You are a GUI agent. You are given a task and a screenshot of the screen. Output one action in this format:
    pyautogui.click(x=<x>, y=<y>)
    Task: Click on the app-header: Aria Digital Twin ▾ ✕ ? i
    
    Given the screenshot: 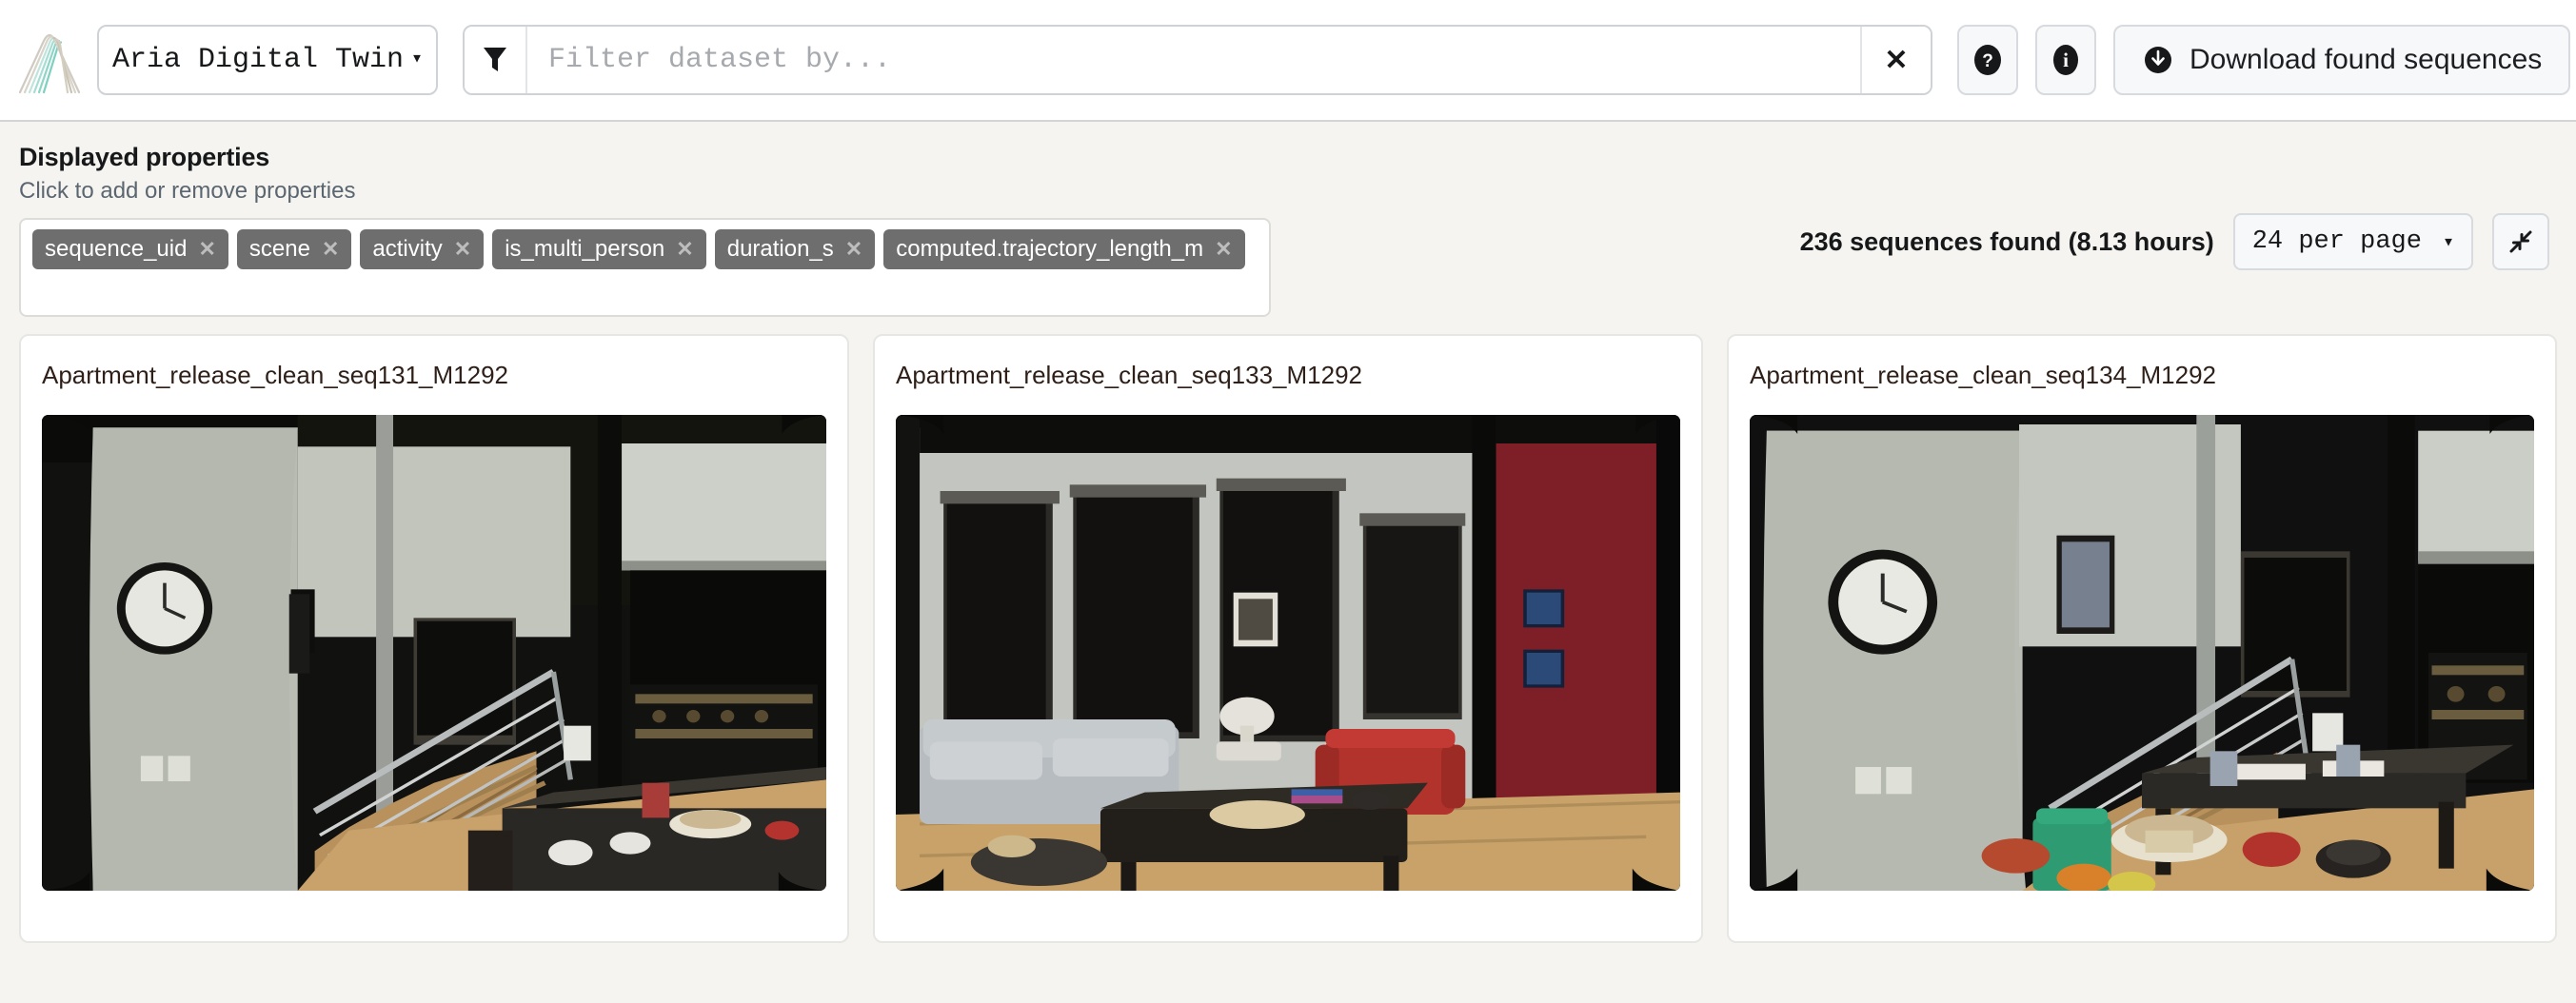 What is the action you would take?
    pyautogui.click(x=1288, y=61)
    